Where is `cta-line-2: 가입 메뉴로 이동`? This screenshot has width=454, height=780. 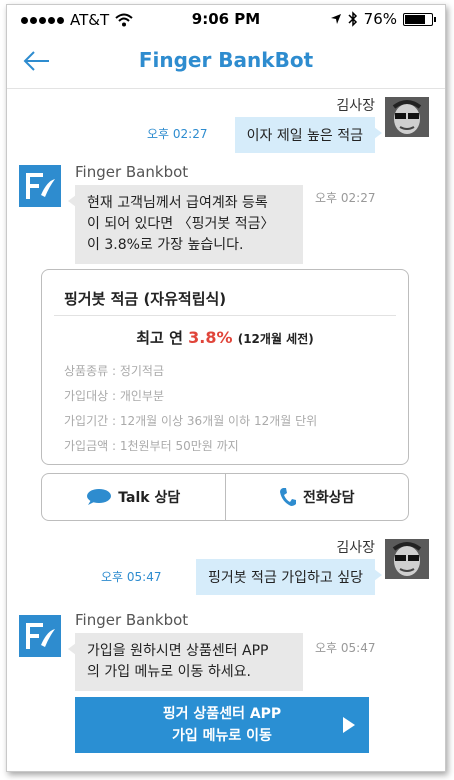 cta-line-2: 가입 메뉴로 이동 is located at coordinates (222, 736).